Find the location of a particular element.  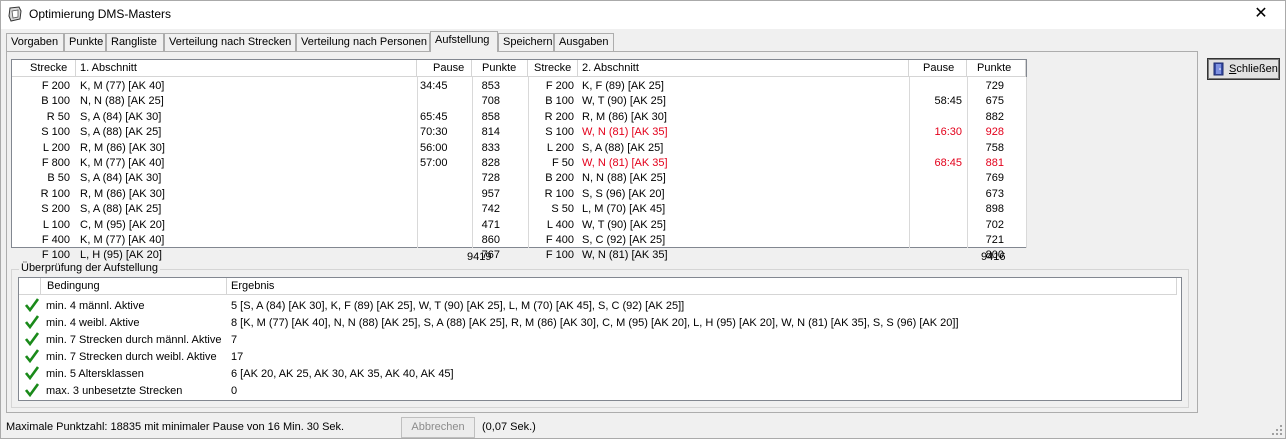

cell-pause-1: 65:45 is located at coordinates (434, 116).